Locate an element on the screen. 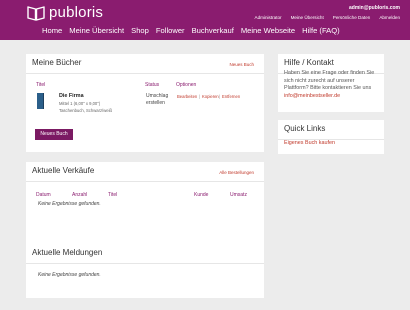 The width and height of the screenshot is (410, 310). new-book-link: Neues Buch is located at coordinates (241, 64).